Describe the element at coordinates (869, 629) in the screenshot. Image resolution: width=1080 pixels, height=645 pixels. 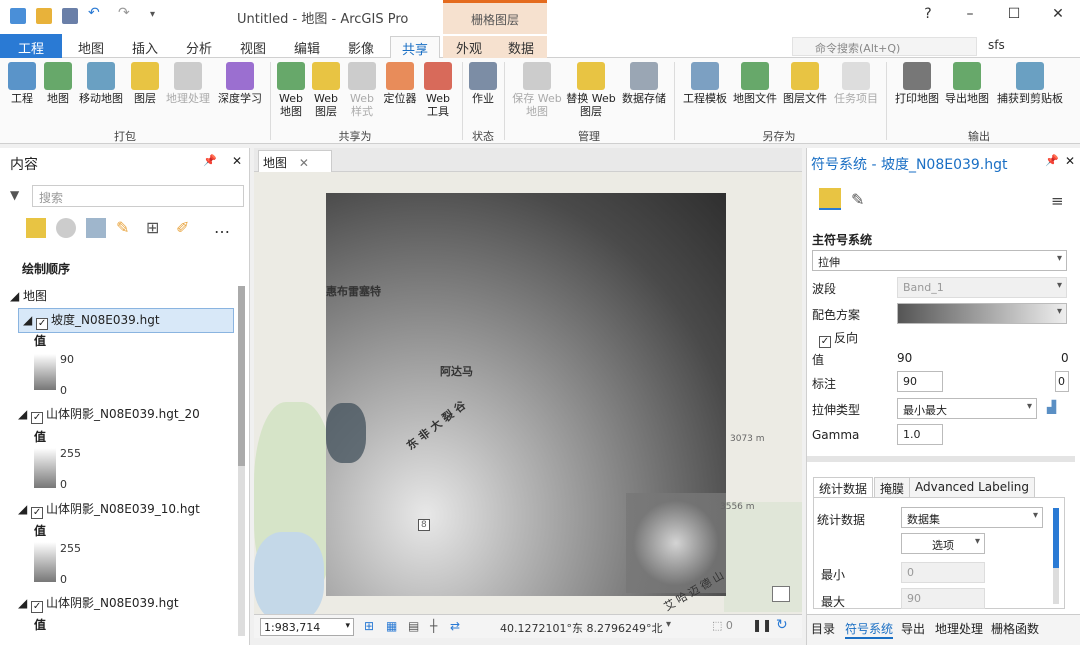
I see `tab-symbology: 符号系统` at that location.